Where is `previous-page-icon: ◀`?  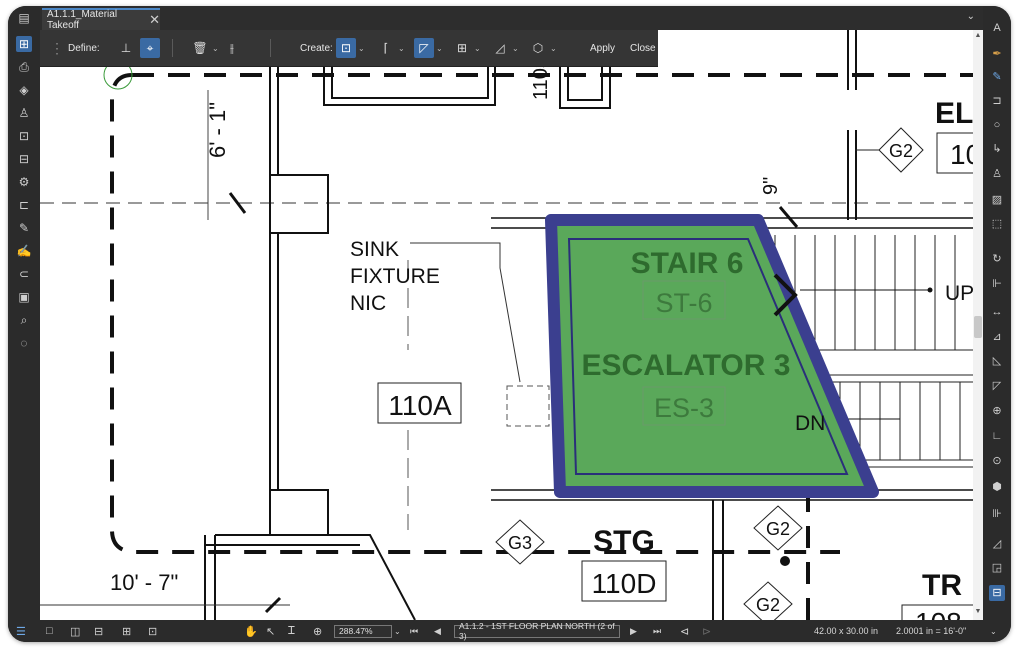
previous-page-icon: ◀ is located at coordinates (437, 631).